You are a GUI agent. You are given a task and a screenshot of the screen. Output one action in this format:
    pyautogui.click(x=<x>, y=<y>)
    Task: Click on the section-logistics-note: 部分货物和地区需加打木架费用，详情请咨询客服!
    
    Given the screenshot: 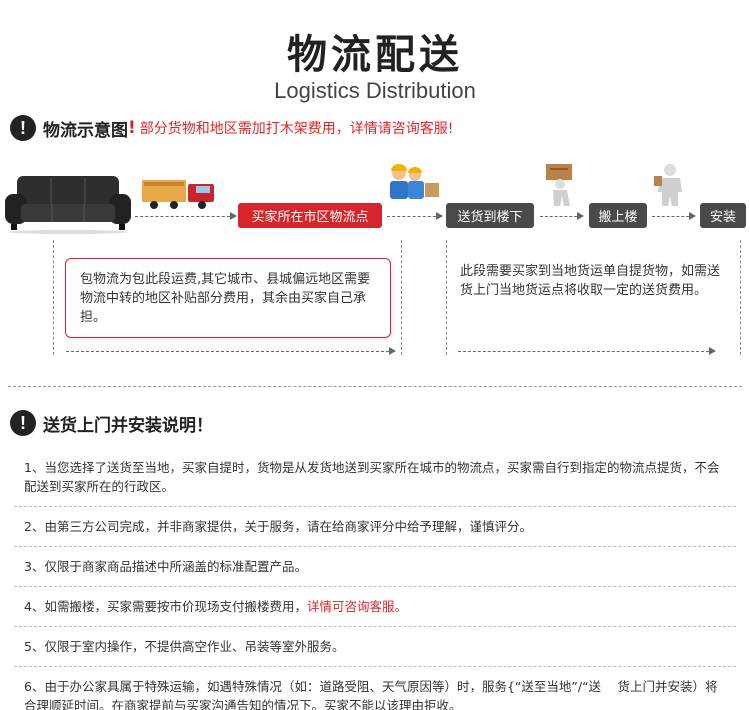 What is the action you would take?
    pyautogui.click(x=296, y=129)
    